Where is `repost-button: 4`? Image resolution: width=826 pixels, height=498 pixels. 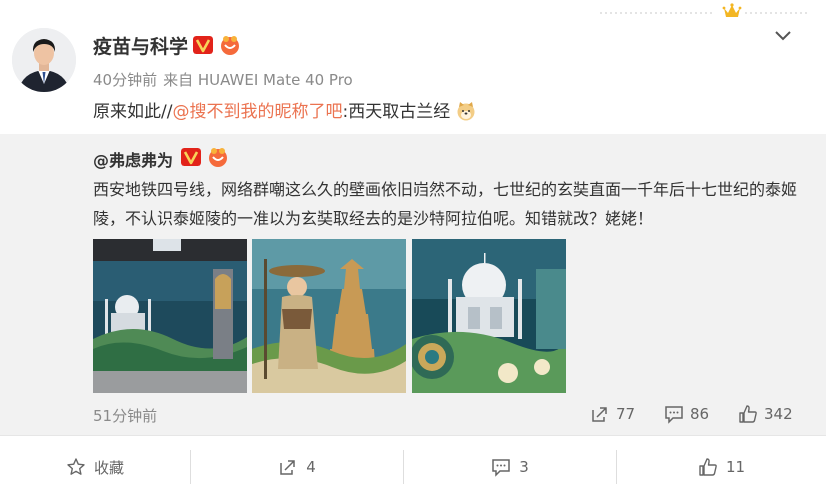 repost-button: 4 is located at coordinates (297, 467).